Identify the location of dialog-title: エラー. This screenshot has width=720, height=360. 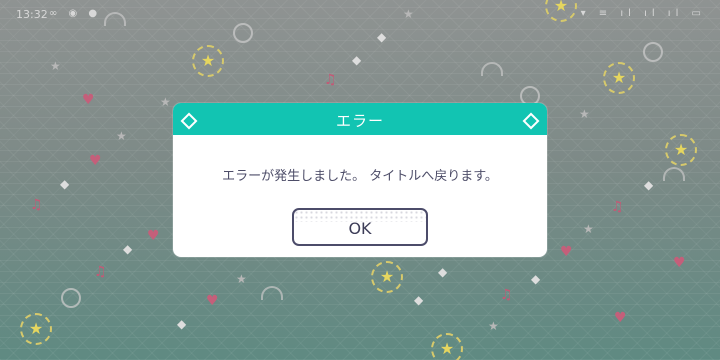
(359, 121).